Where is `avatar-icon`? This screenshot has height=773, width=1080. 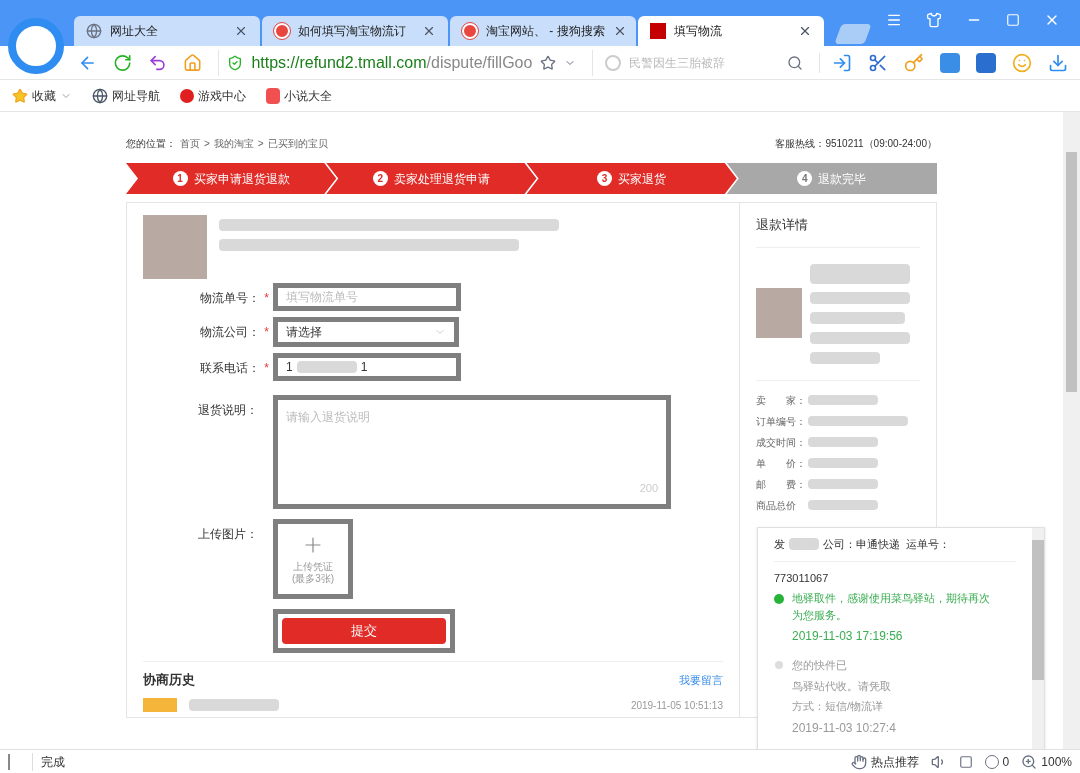 avatar-icon is located at coordinates (160, 705).